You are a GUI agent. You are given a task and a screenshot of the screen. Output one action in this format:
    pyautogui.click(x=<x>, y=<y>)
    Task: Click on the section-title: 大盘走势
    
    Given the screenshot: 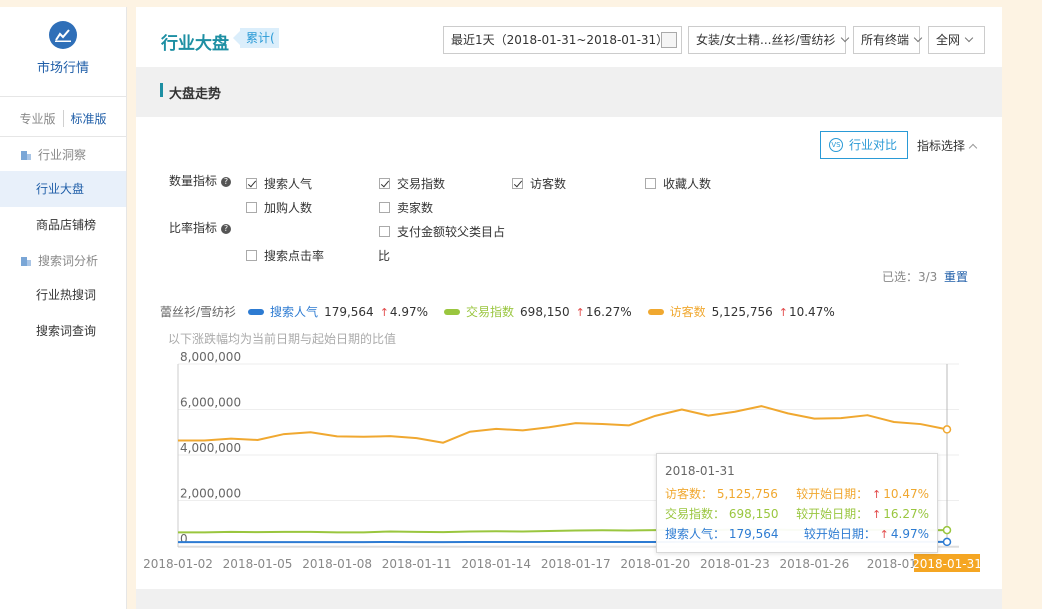 What is the action you would take?
    pyautogui.click(x=195, y=94)
    